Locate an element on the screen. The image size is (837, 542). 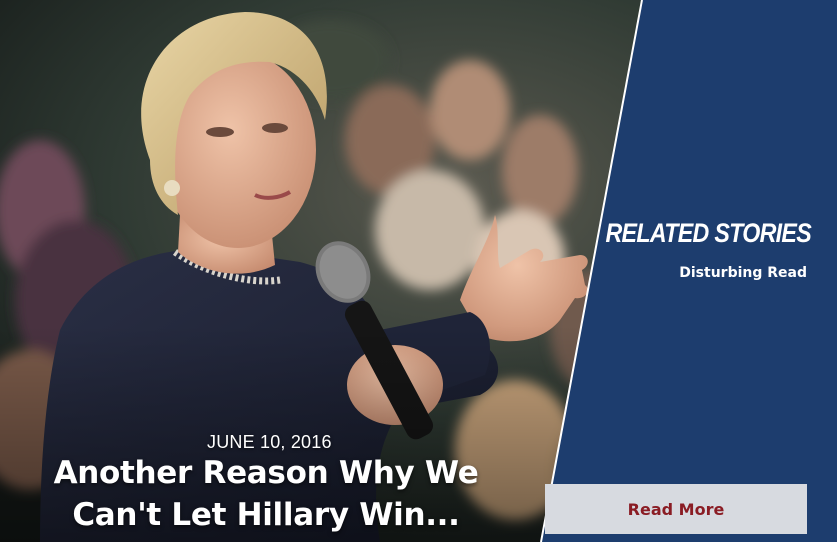
related-story-link: Disturbing Read is located at coordinates (743, 273).